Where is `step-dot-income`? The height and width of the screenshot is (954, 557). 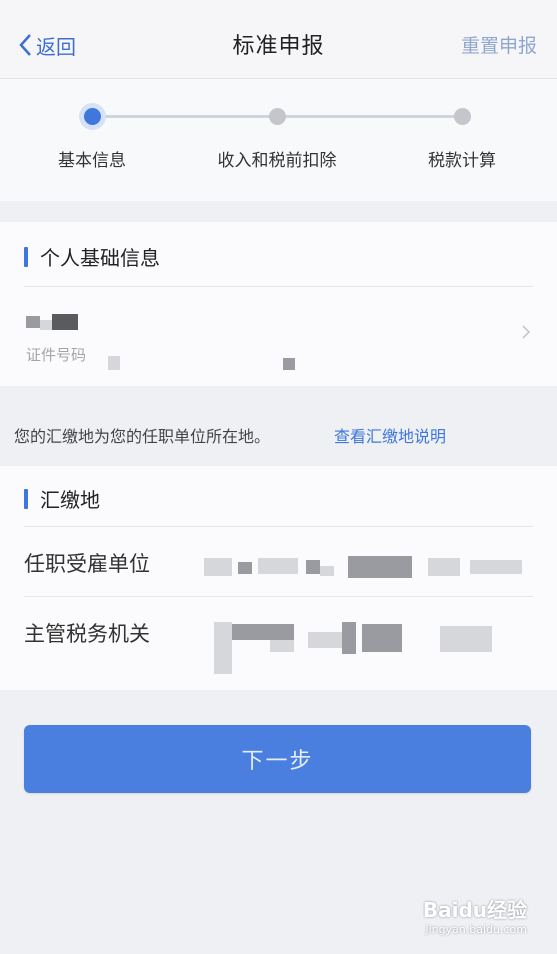 step-dot-income is located at coordinates (277, 116).